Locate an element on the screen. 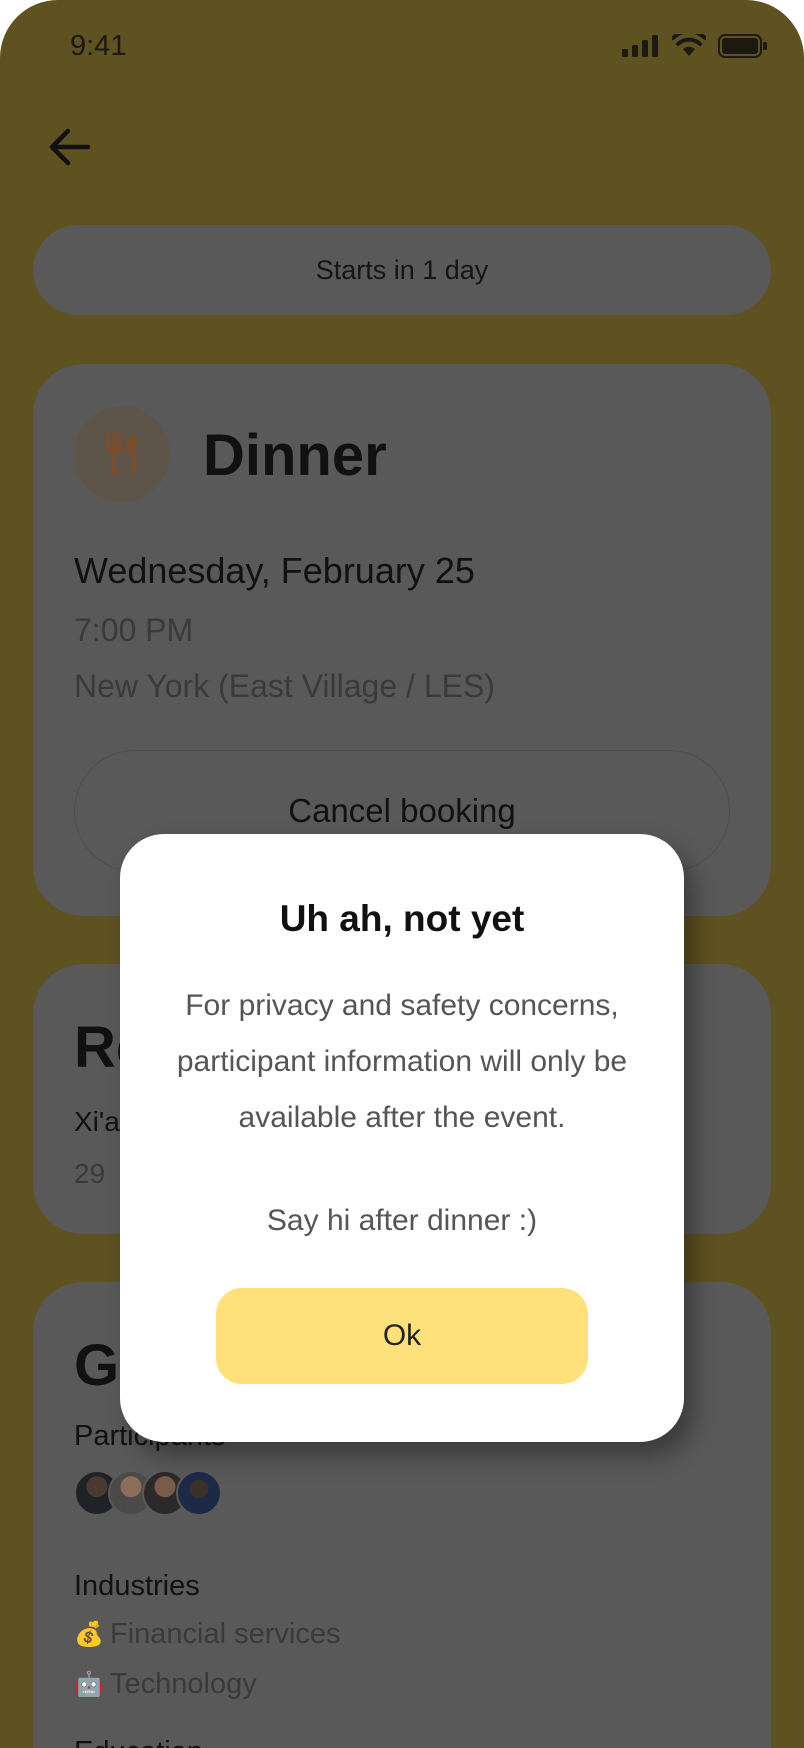 The image size is (804, 1748). dialog-title: Uh ah, not yet is located at coordinates (402, 918).